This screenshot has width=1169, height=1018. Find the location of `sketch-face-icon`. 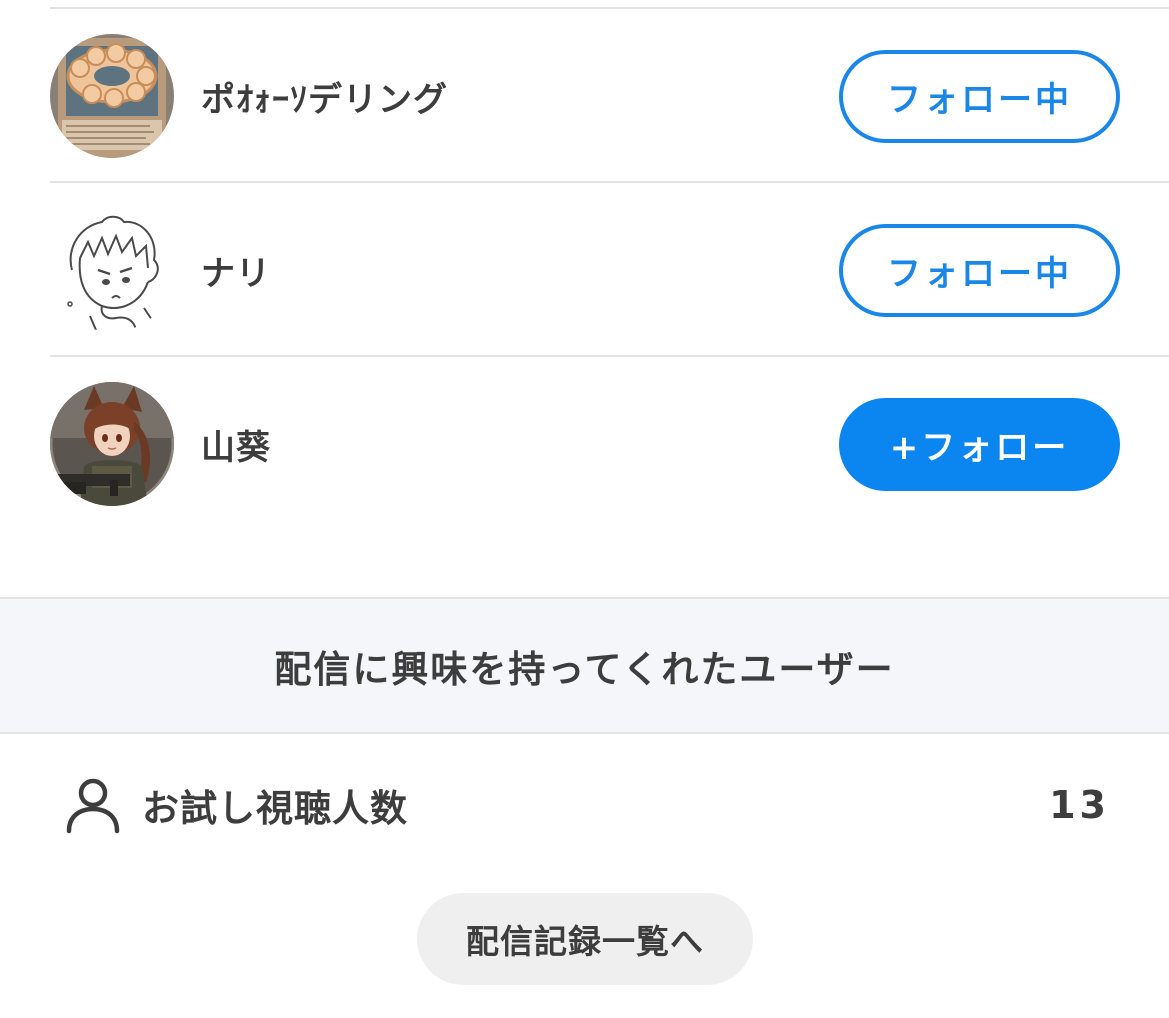

sketch-face-icon is located at coordinates (112, 270).